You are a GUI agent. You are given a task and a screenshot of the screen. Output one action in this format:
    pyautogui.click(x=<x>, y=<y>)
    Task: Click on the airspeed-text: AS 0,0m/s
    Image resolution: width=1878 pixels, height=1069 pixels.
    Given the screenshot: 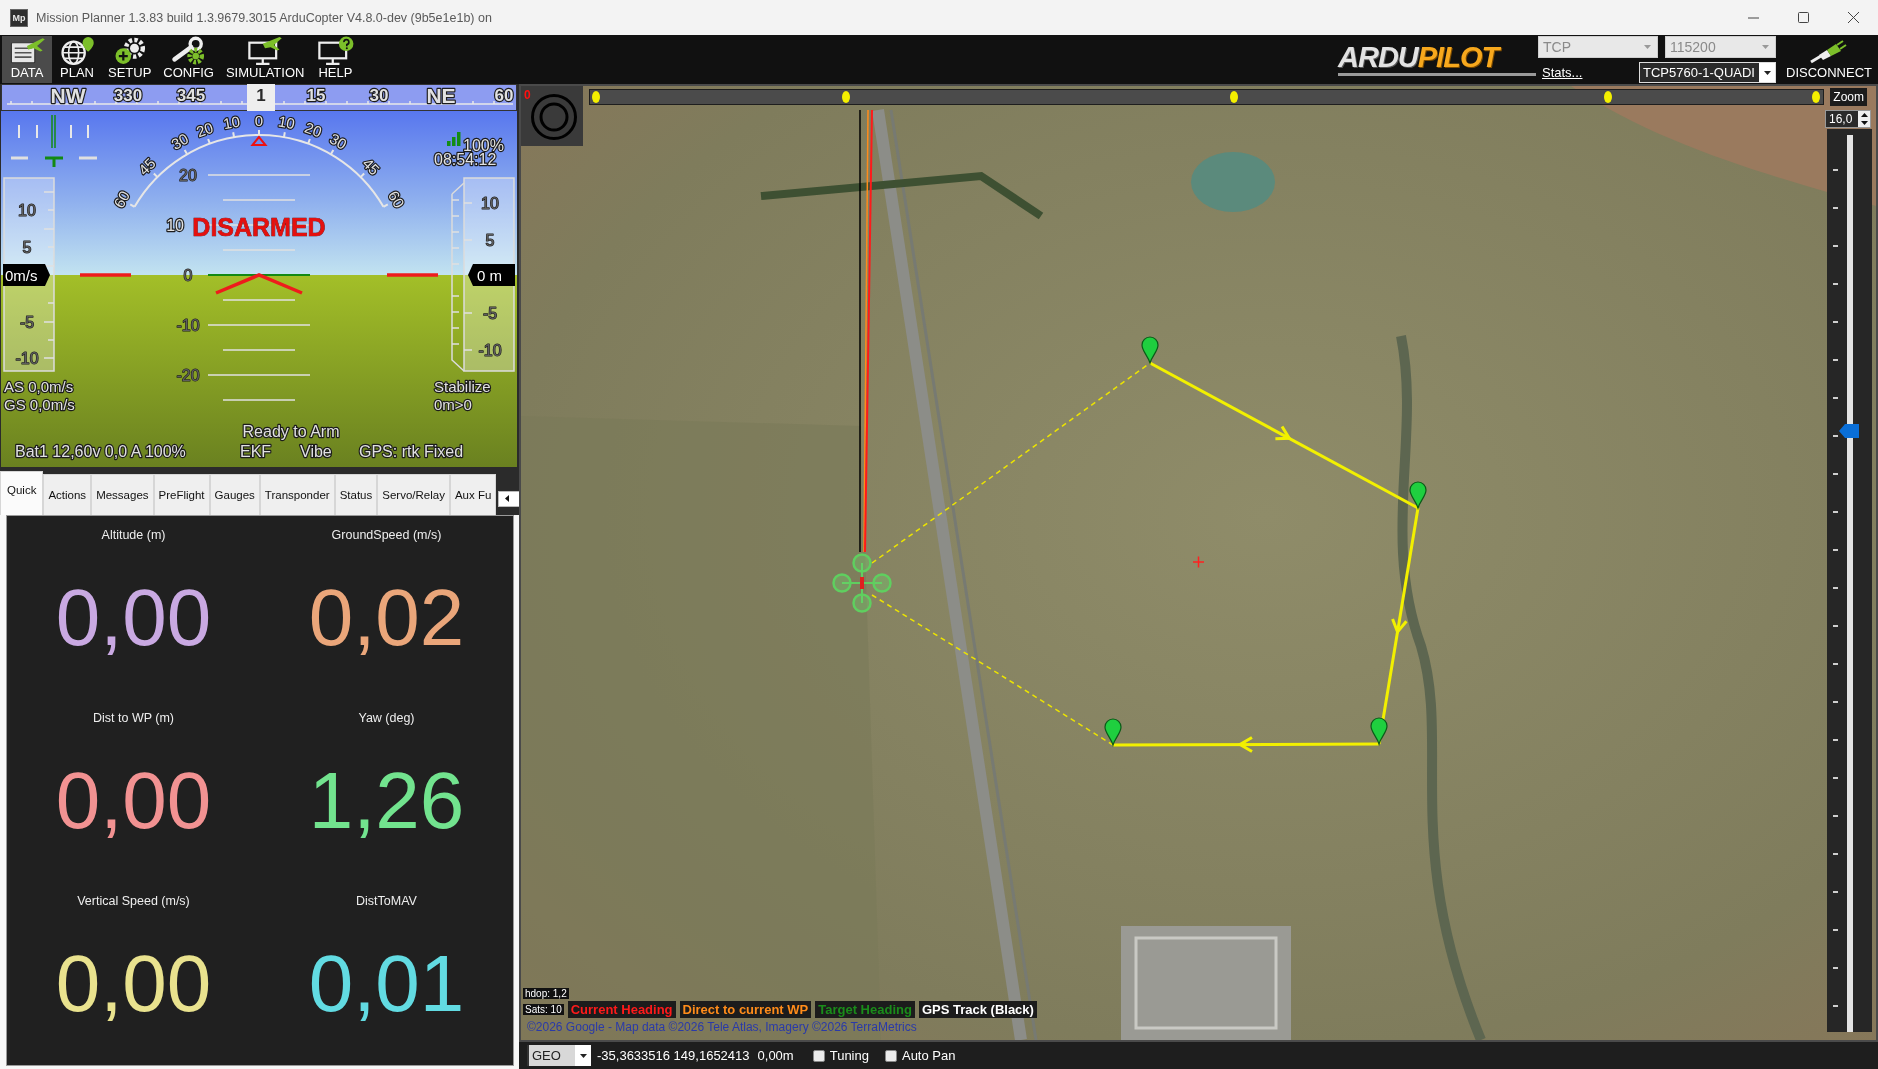 What is the action you would take?
    pyautogui.click(x=39, y=386)
    